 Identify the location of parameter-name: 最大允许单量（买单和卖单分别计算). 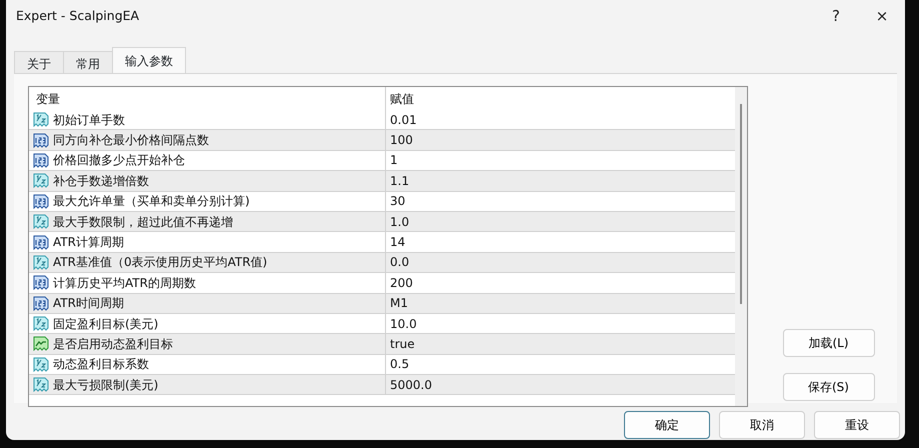
(151, 201).